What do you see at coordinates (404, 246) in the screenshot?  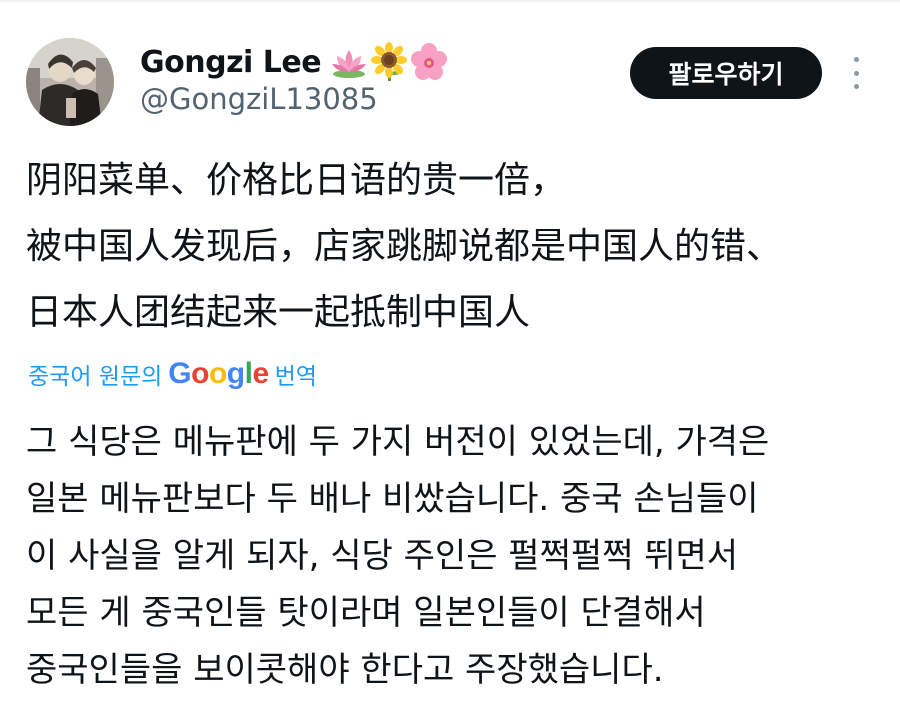 I see `tweet-line: 被中国人发现后，店家跳脚说都是中国人的错、` at bounding box center [404, 246].